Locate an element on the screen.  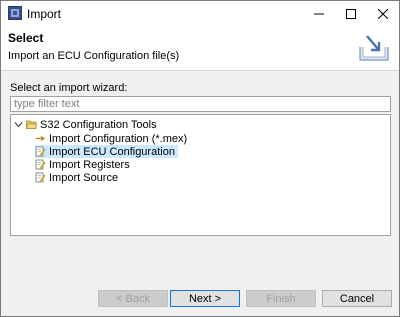
tree-item-import-ecu-configuration: Import ECU Configuration is located at coordinates (106, 151).